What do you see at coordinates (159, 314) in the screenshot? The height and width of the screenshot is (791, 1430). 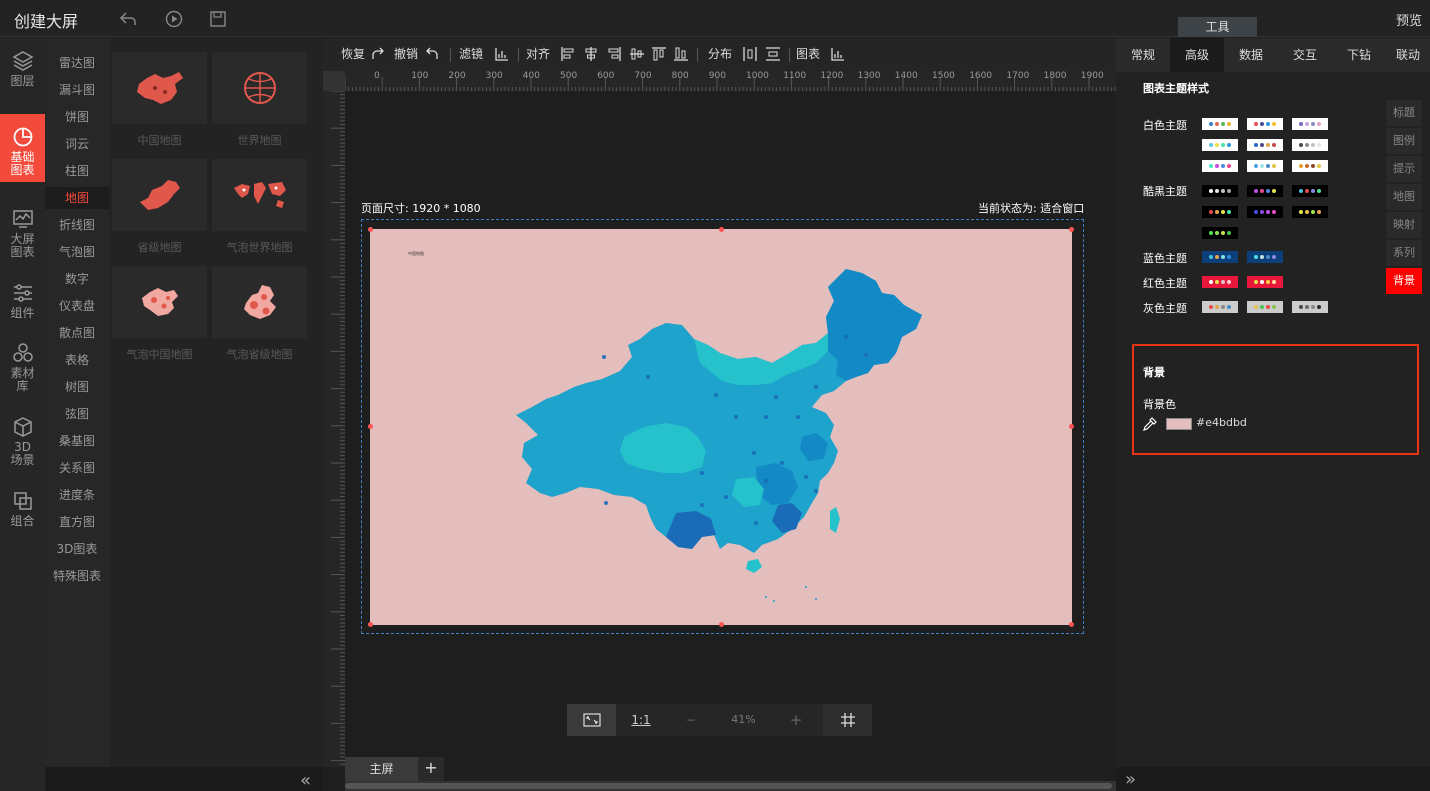 I see `chart-thumb: 气泡中国地图` at bounding box center [159, 314].